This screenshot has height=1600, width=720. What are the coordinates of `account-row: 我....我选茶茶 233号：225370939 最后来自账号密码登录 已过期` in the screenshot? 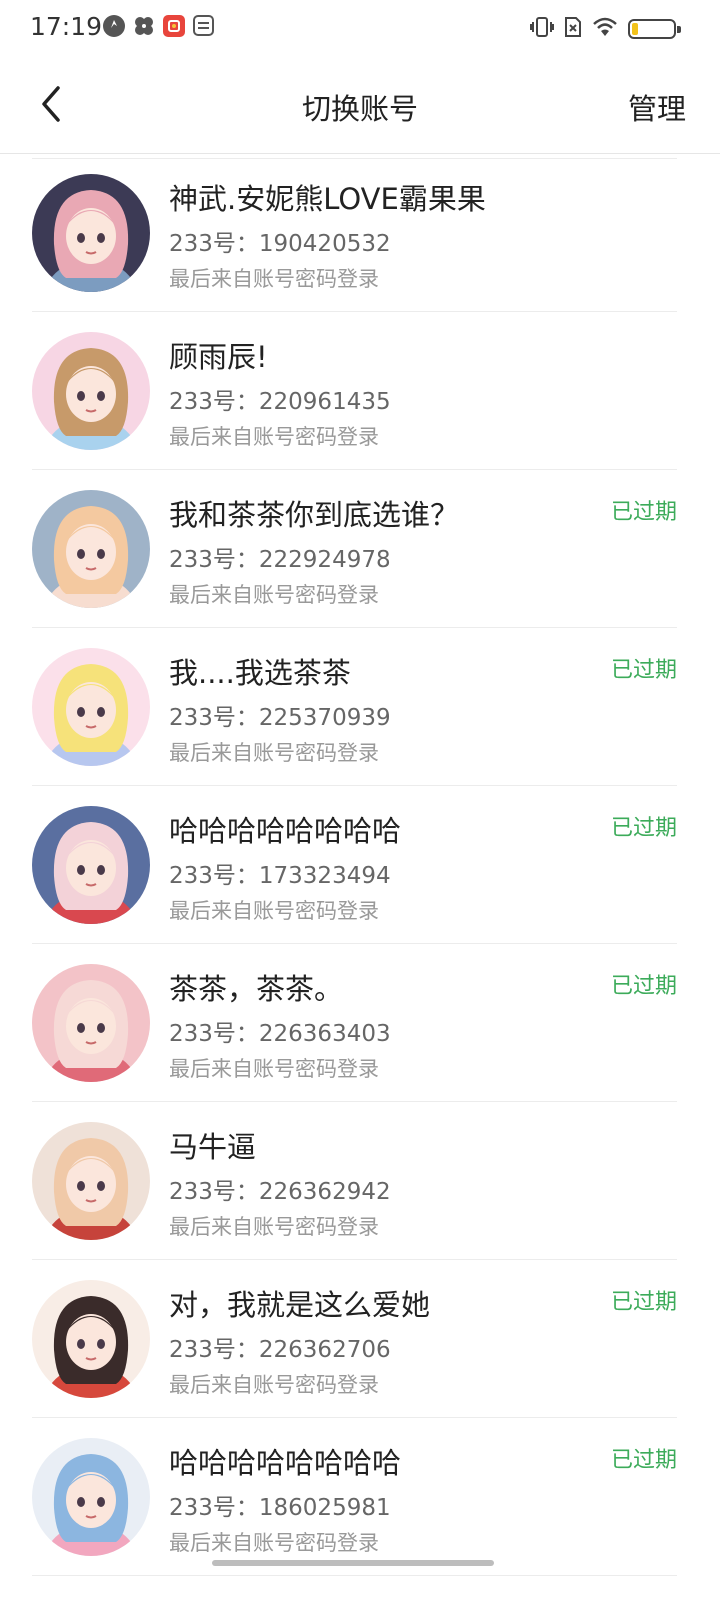 It's located at (354, 707).